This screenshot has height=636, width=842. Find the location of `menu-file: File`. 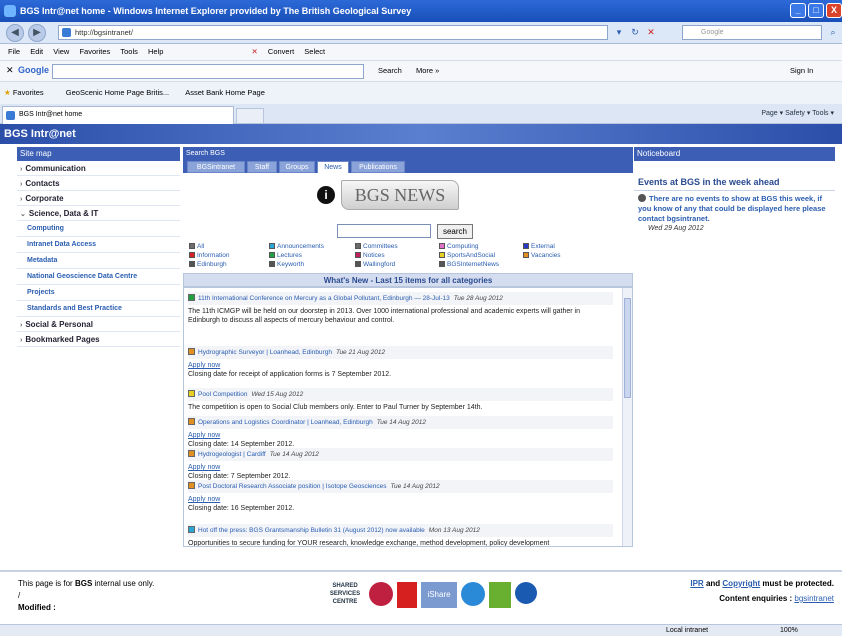

menu-file: File is located at coordinates (14, 51).